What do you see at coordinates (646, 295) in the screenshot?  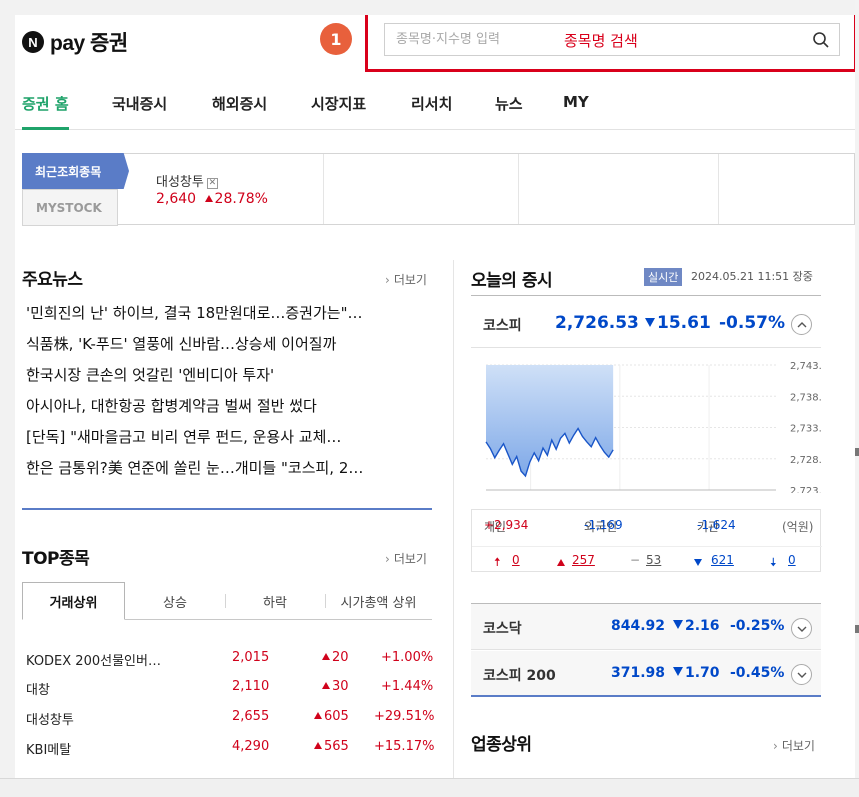 I see `market-header-line` at bounding box center [646, 295].